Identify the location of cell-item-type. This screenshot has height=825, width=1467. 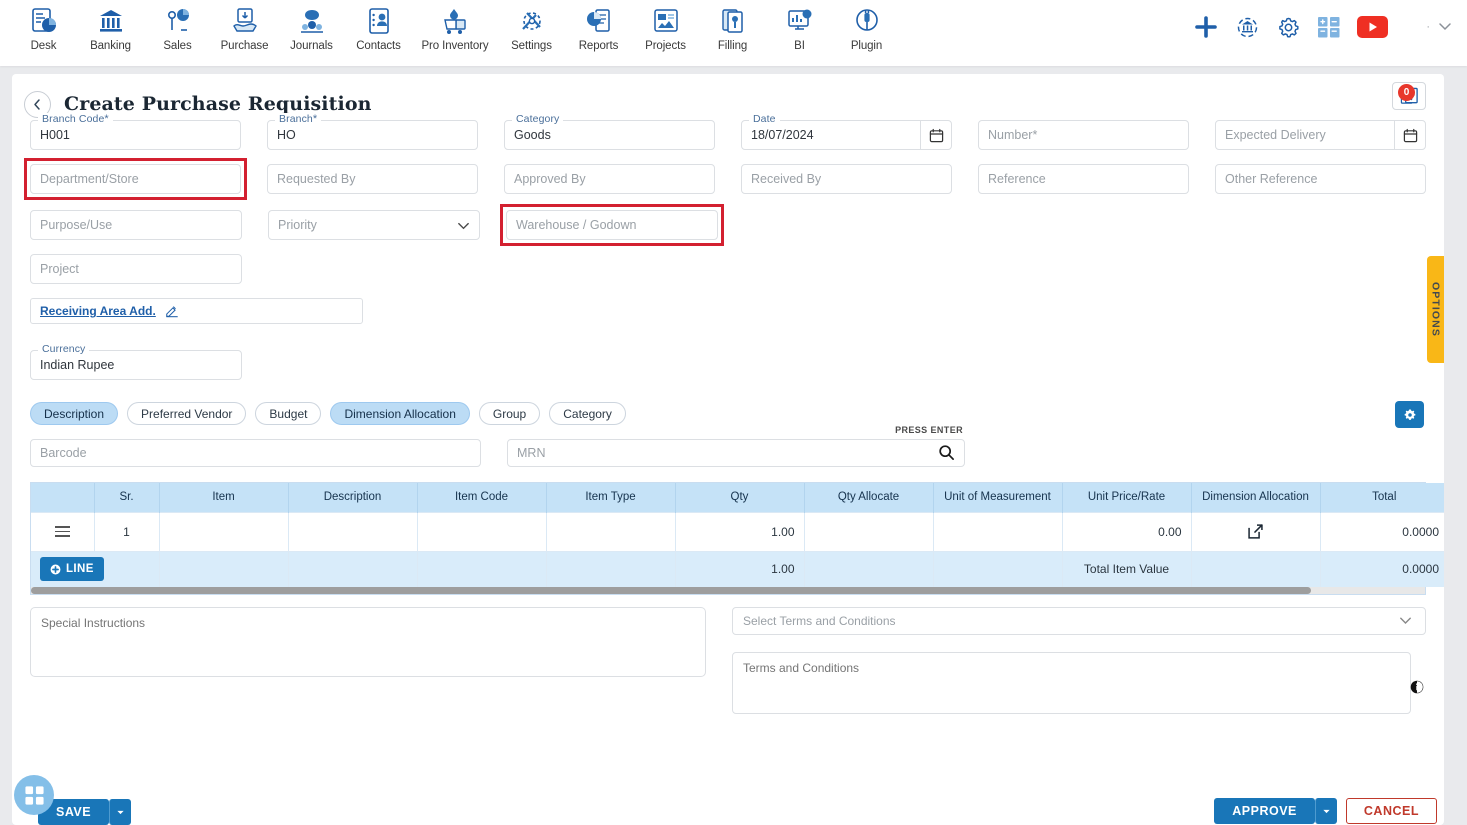
(611, 531).